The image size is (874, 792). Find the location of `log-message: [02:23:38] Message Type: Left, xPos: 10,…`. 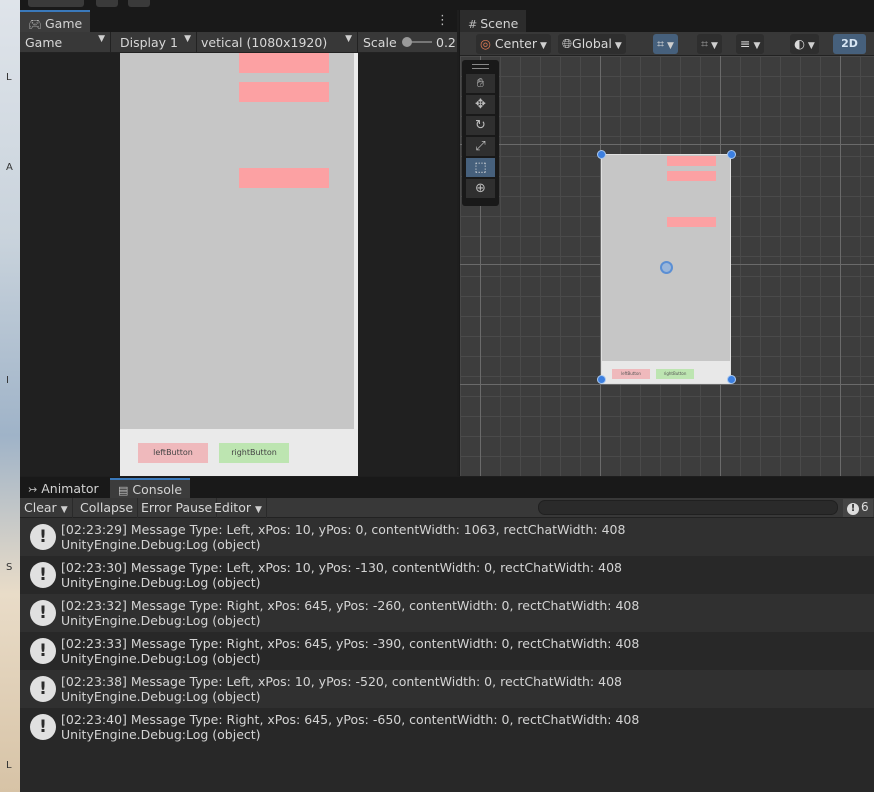

log-message: [02:23:38] Message Type: Left, xPos: 10,… is located at coordinates (341, 681).